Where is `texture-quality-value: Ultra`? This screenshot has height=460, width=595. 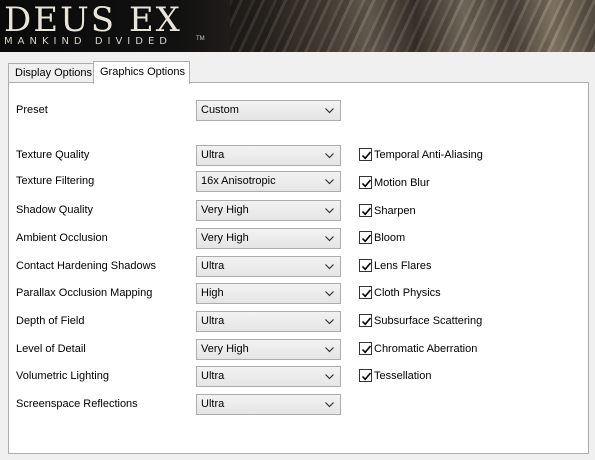 texture-quality-value: Ultra is located at coordinates (213, 155).